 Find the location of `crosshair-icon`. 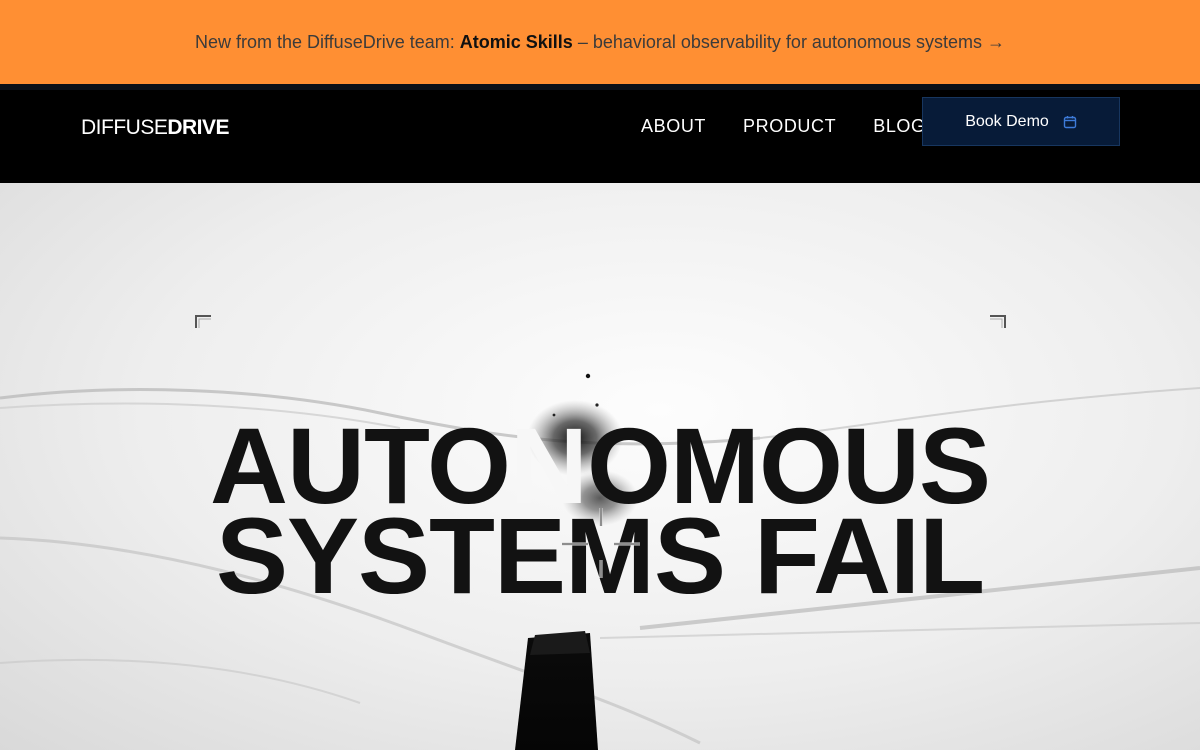

crosshair-icon is located at coordinates (601, 543).